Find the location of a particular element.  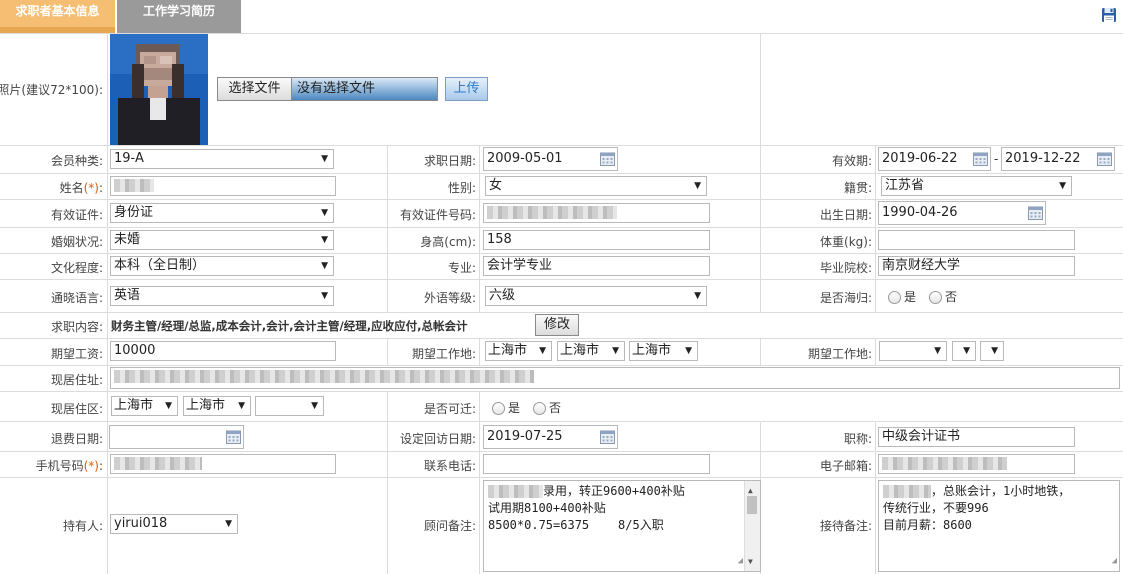

school-input: 南京财经大学 is located at coordinates (976, 266).